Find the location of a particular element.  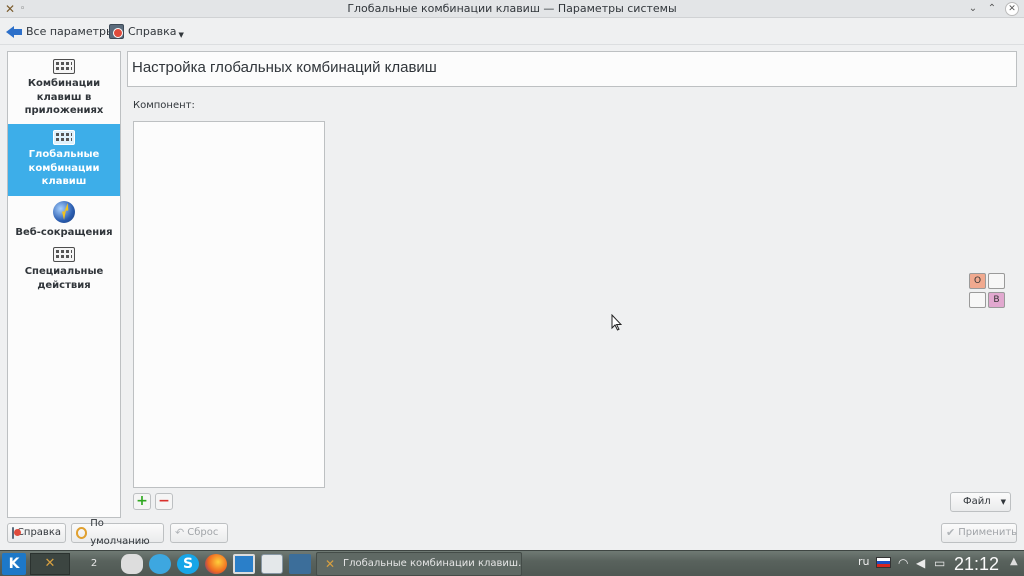

chat-icon is located at coordinates (160, 564).